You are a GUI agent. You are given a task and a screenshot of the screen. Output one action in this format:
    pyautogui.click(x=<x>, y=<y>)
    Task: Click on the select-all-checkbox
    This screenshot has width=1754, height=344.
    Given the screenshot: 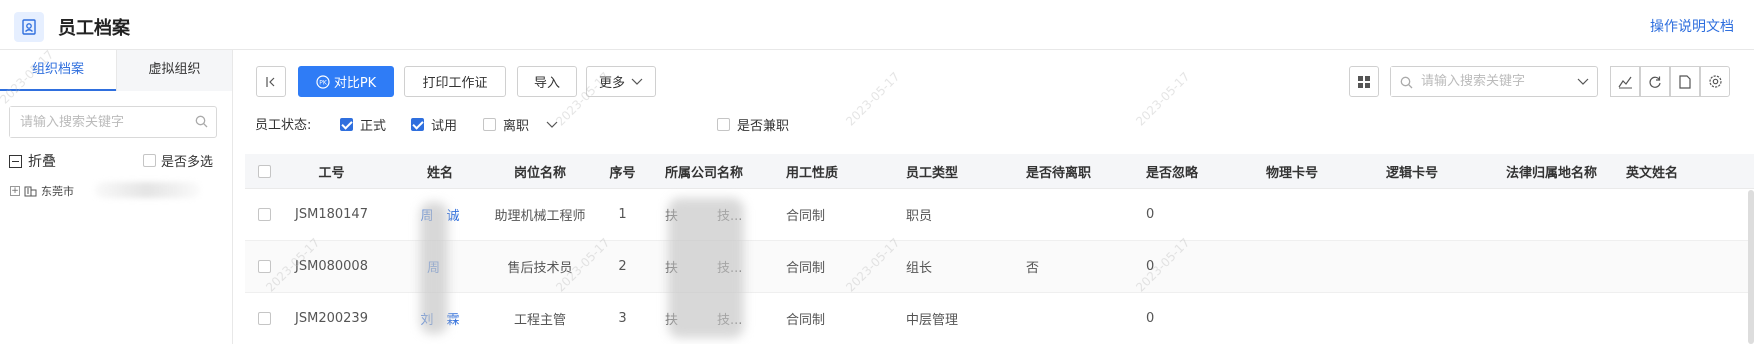 What is the action you would take?
    pyautogui.click(x=264, y=171)
    